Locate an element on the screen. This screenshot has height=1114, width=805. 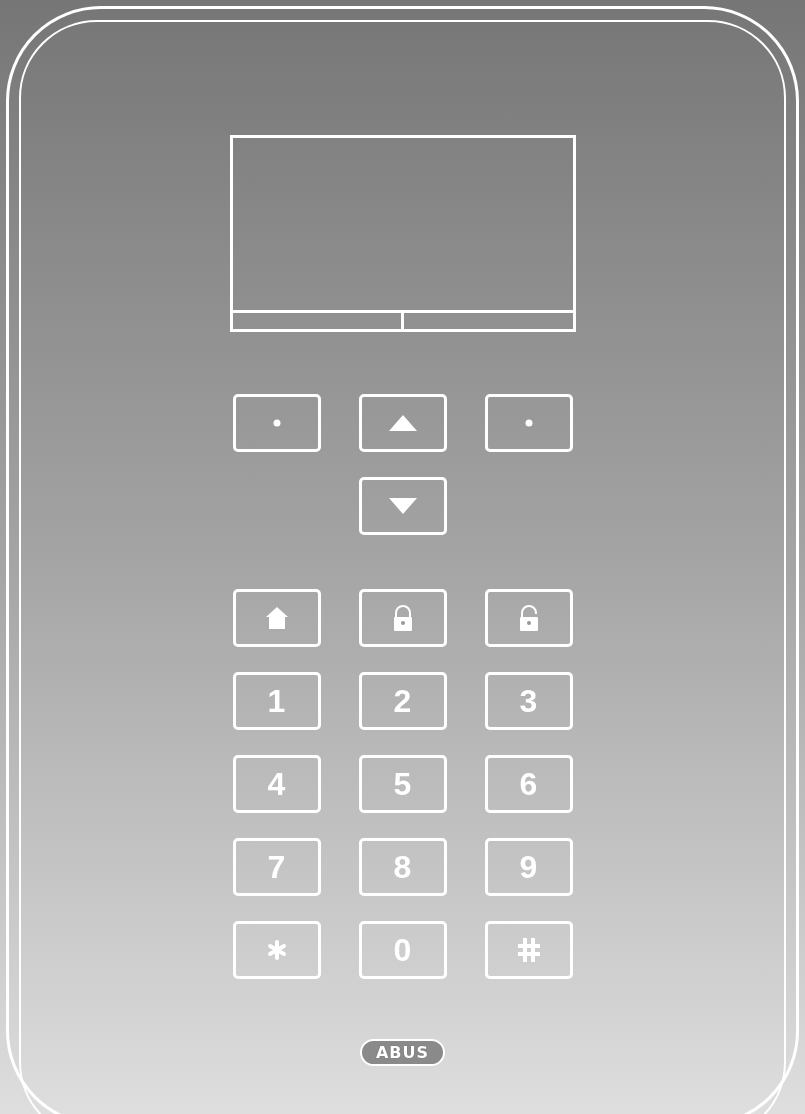
lock-key is located at coordinates (402, 618).